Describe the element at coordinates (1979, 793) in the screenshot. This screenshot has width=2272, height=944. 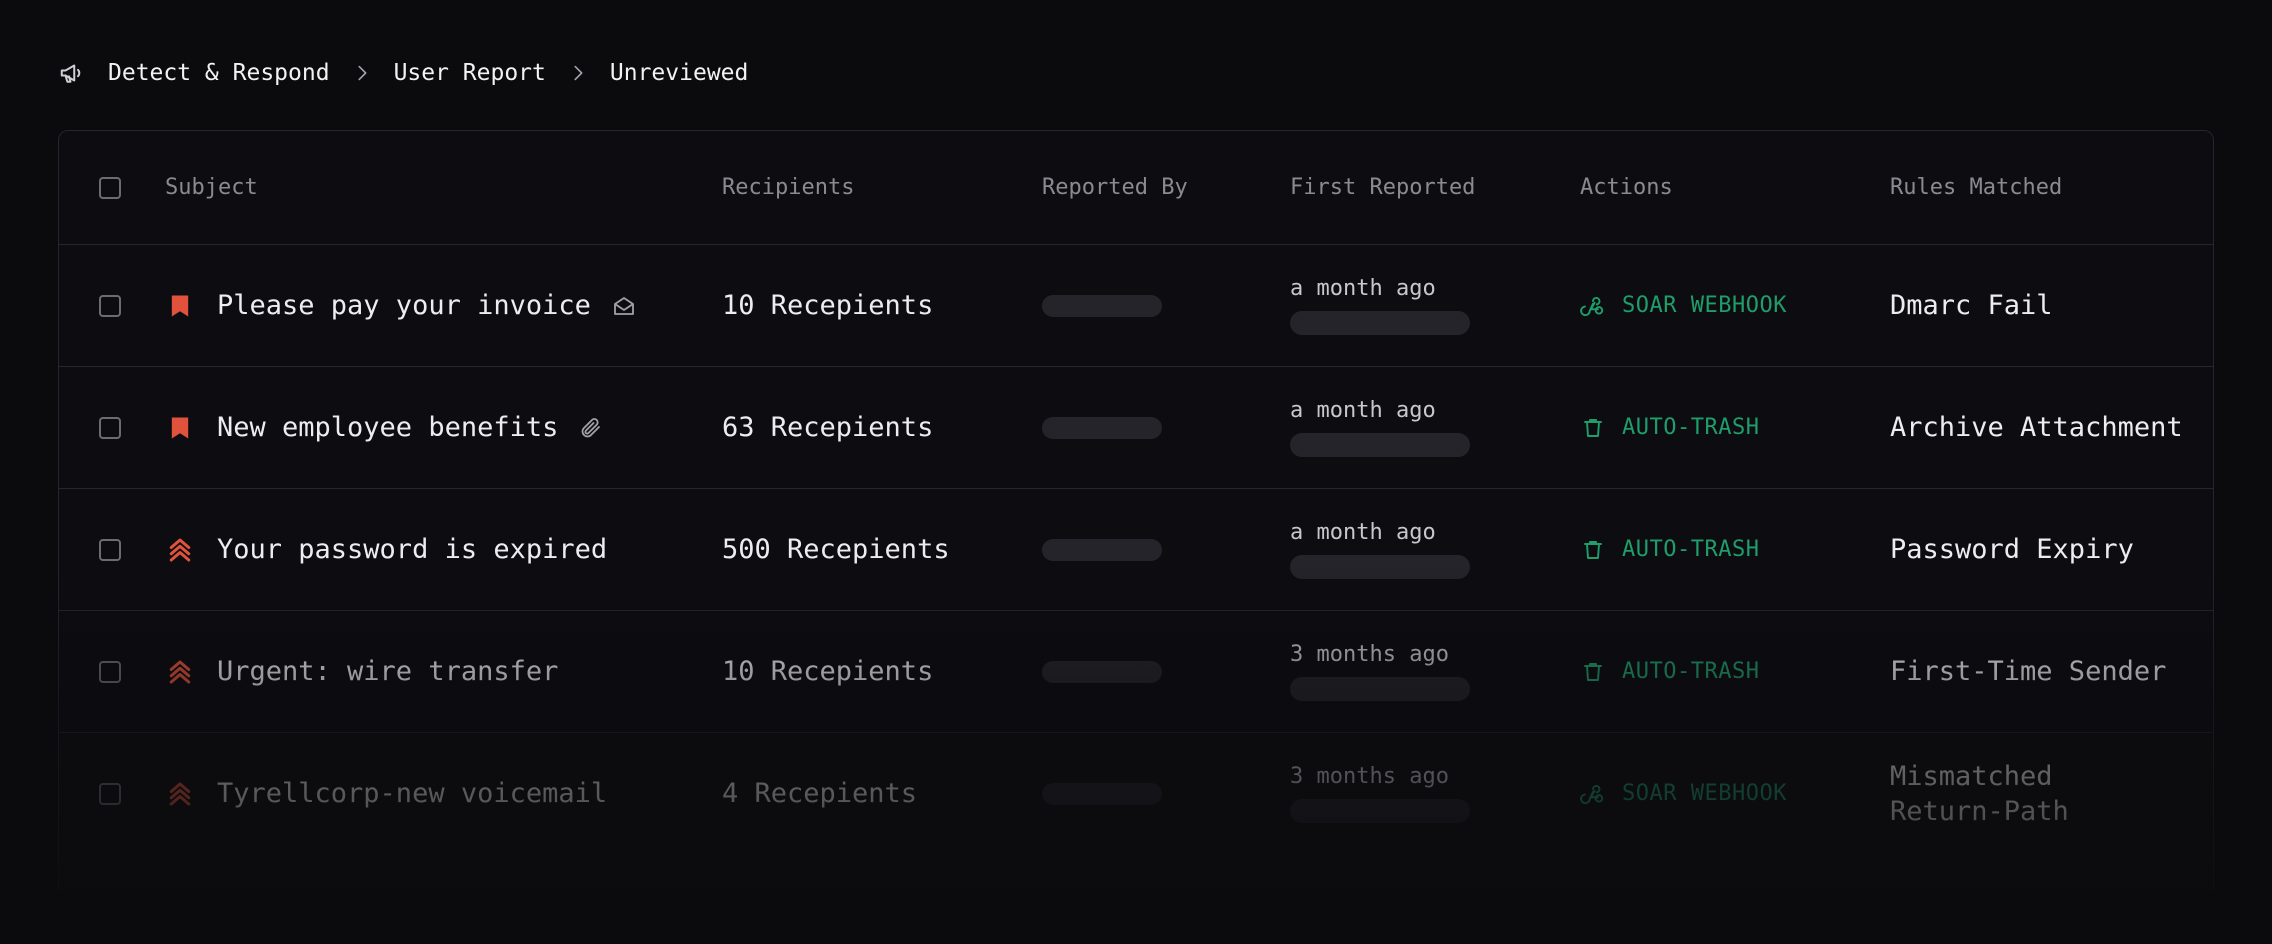
I see `rule-matched: Mismatched Return-Path` at that location.